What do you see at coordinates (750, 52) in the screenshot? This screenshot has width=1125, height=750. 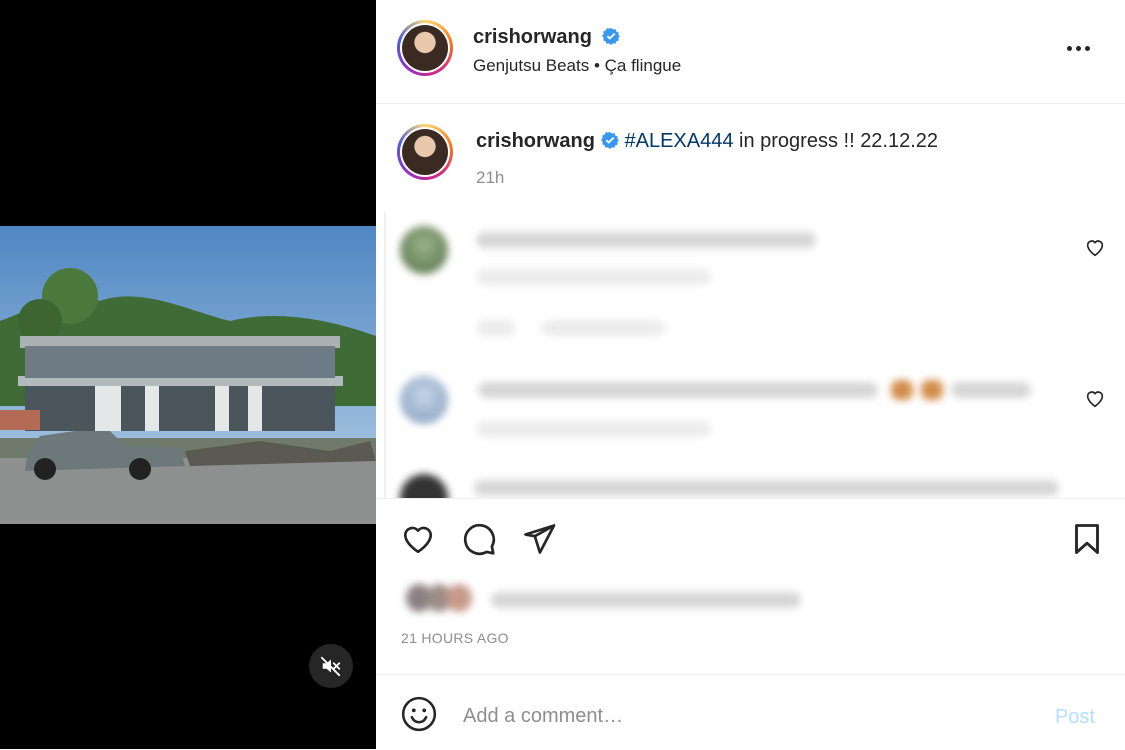 I see `post-header: crishorwang Genjutsu Beats • Ça flingue` at bounding box center [750, 52].